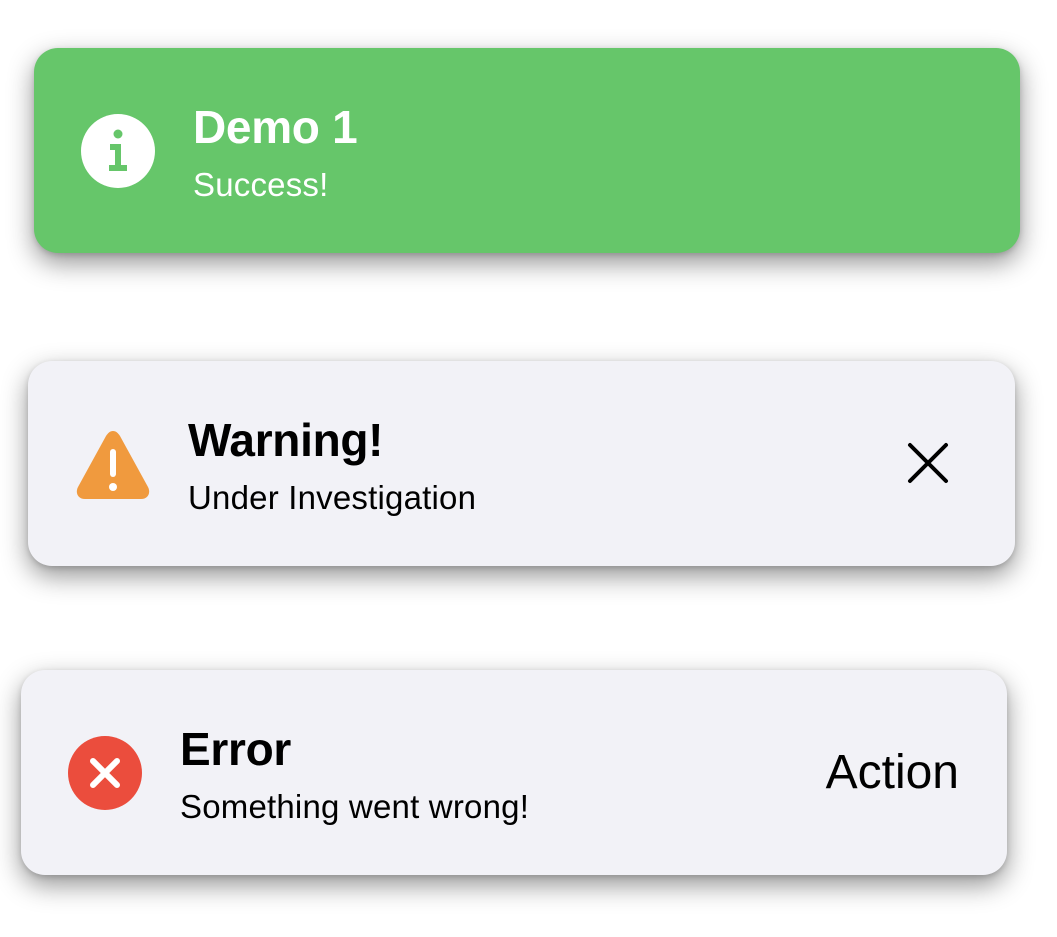 The image size is (1057, 937). What do you see at coordinates (275, 127) in the screenshot?
I see `toast-title: Demo 1` at bounding box center [275, 127].